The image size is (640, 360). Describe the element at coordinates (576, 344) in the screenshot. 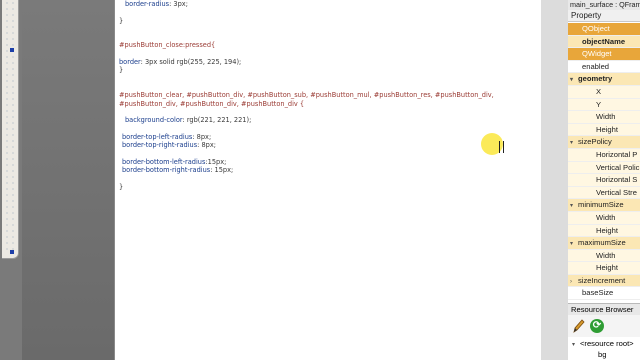

I see `collapse-arrow-icon: ▾` at that location.